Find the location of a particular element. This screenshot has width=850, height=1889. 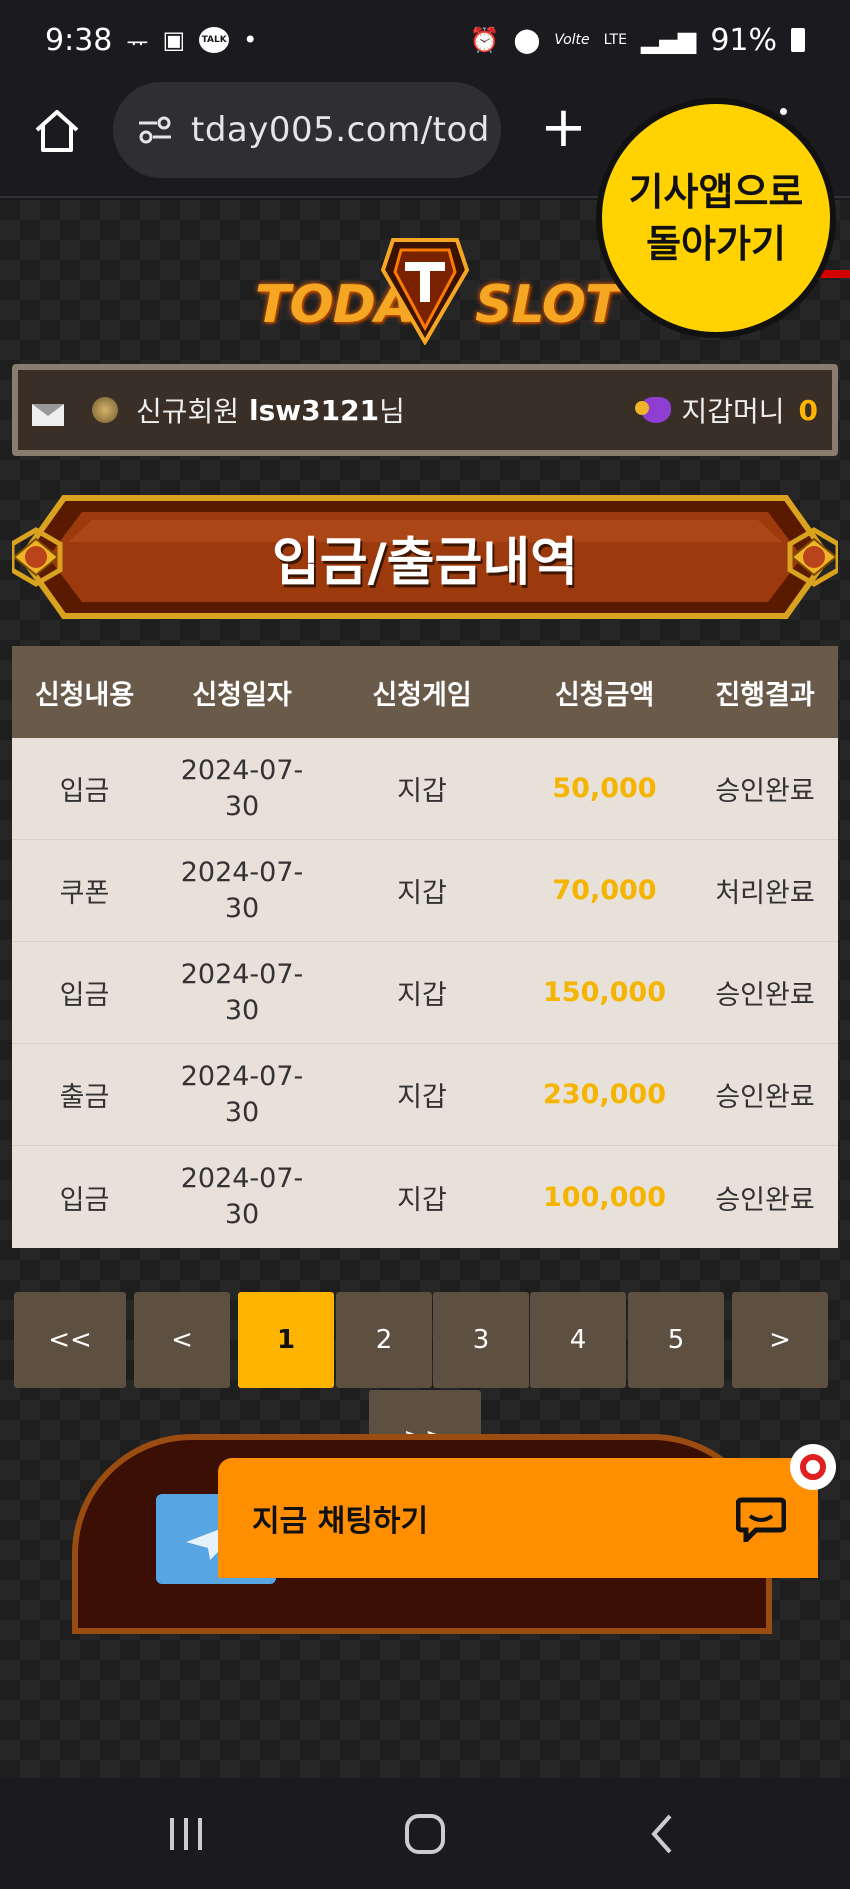

mail-icon is located at coordinates (48, 415).